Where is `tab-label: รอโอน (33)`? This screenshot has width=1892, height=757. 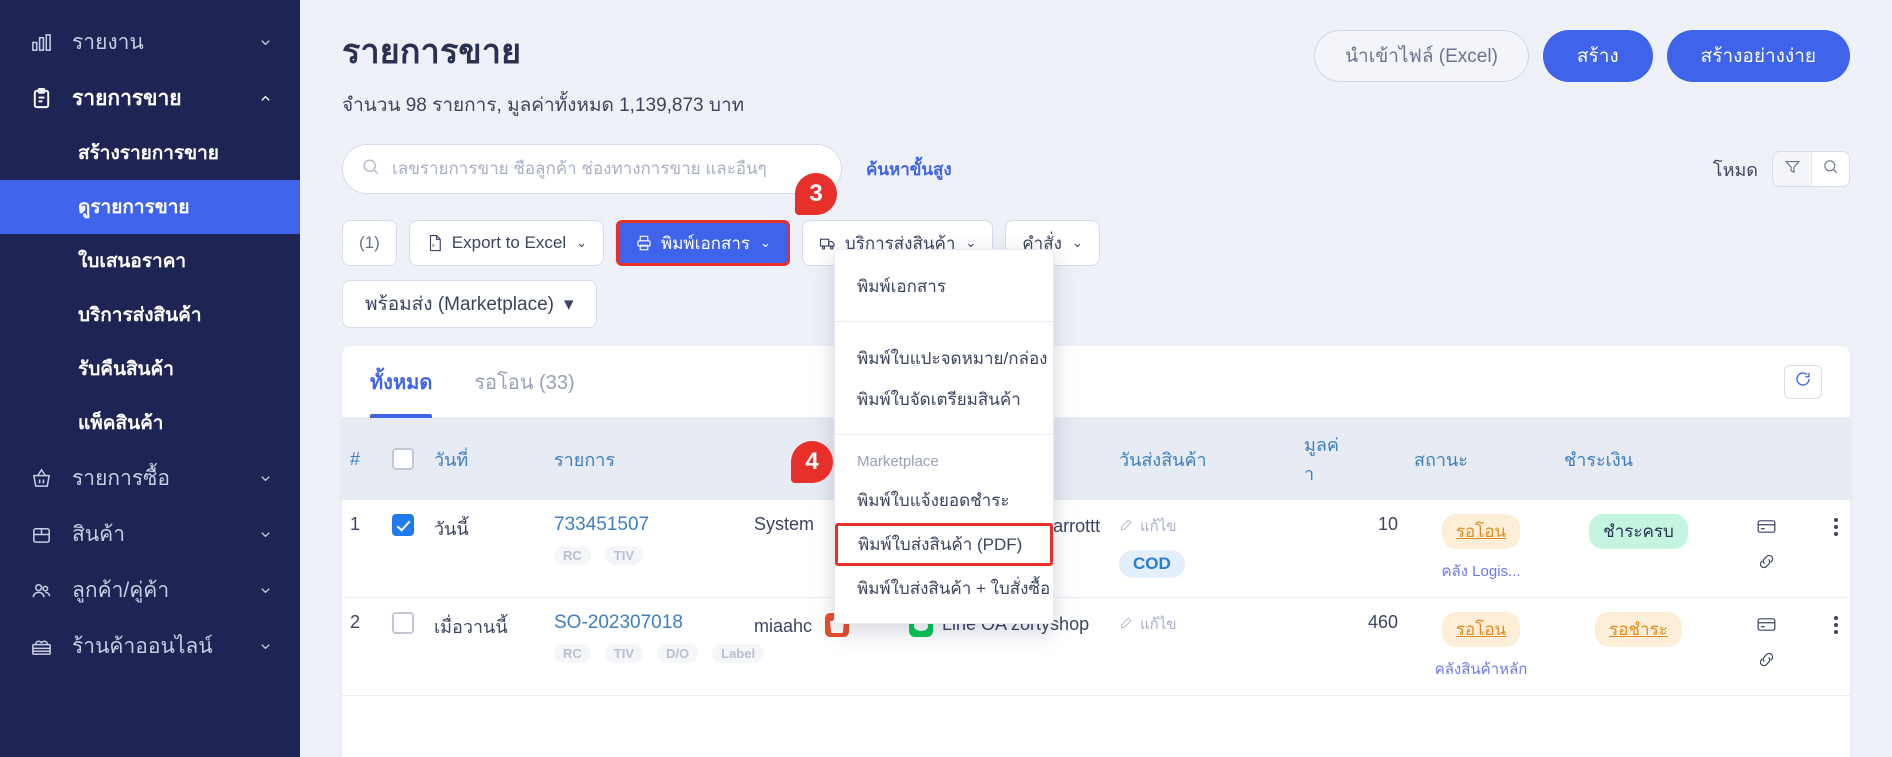 tab-label: รอโอน (33) is located at coordinates (524, 382).